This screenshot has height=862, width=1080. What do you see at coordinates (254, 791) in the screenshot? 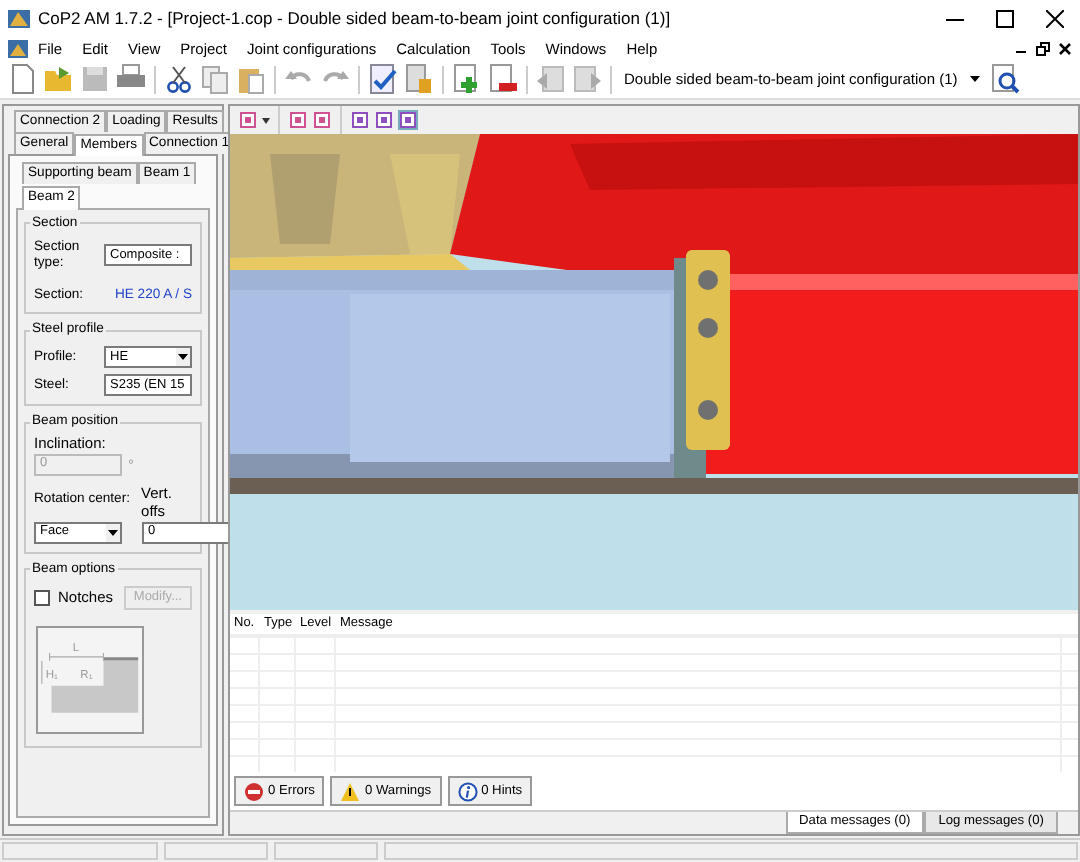
I see `error-icon` at bounding box center [254, 791].